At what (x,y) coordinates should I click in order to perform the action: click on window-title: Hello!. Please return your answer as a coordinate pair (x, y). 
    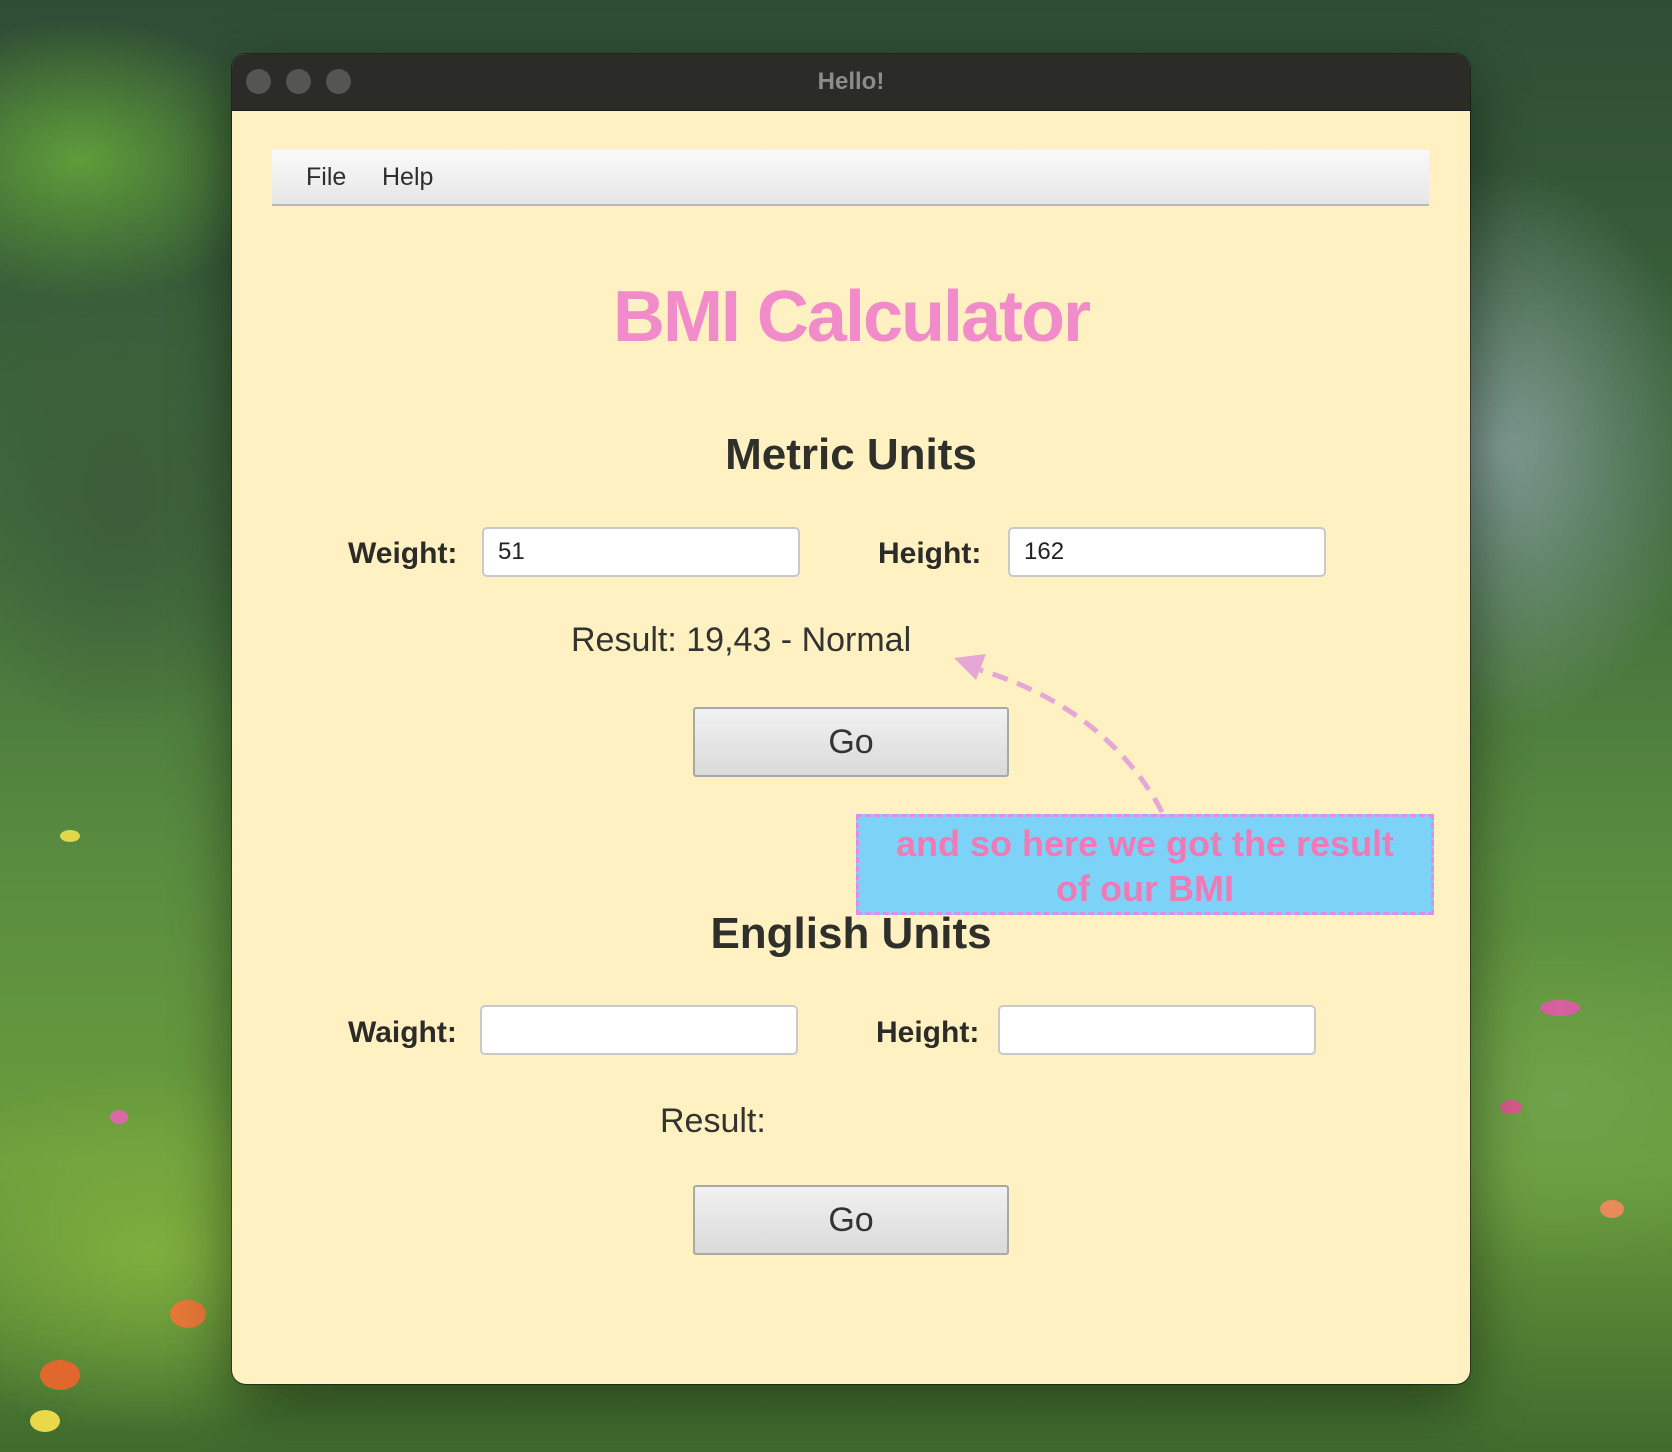
    Looking at the image, I should click on (851, 81).